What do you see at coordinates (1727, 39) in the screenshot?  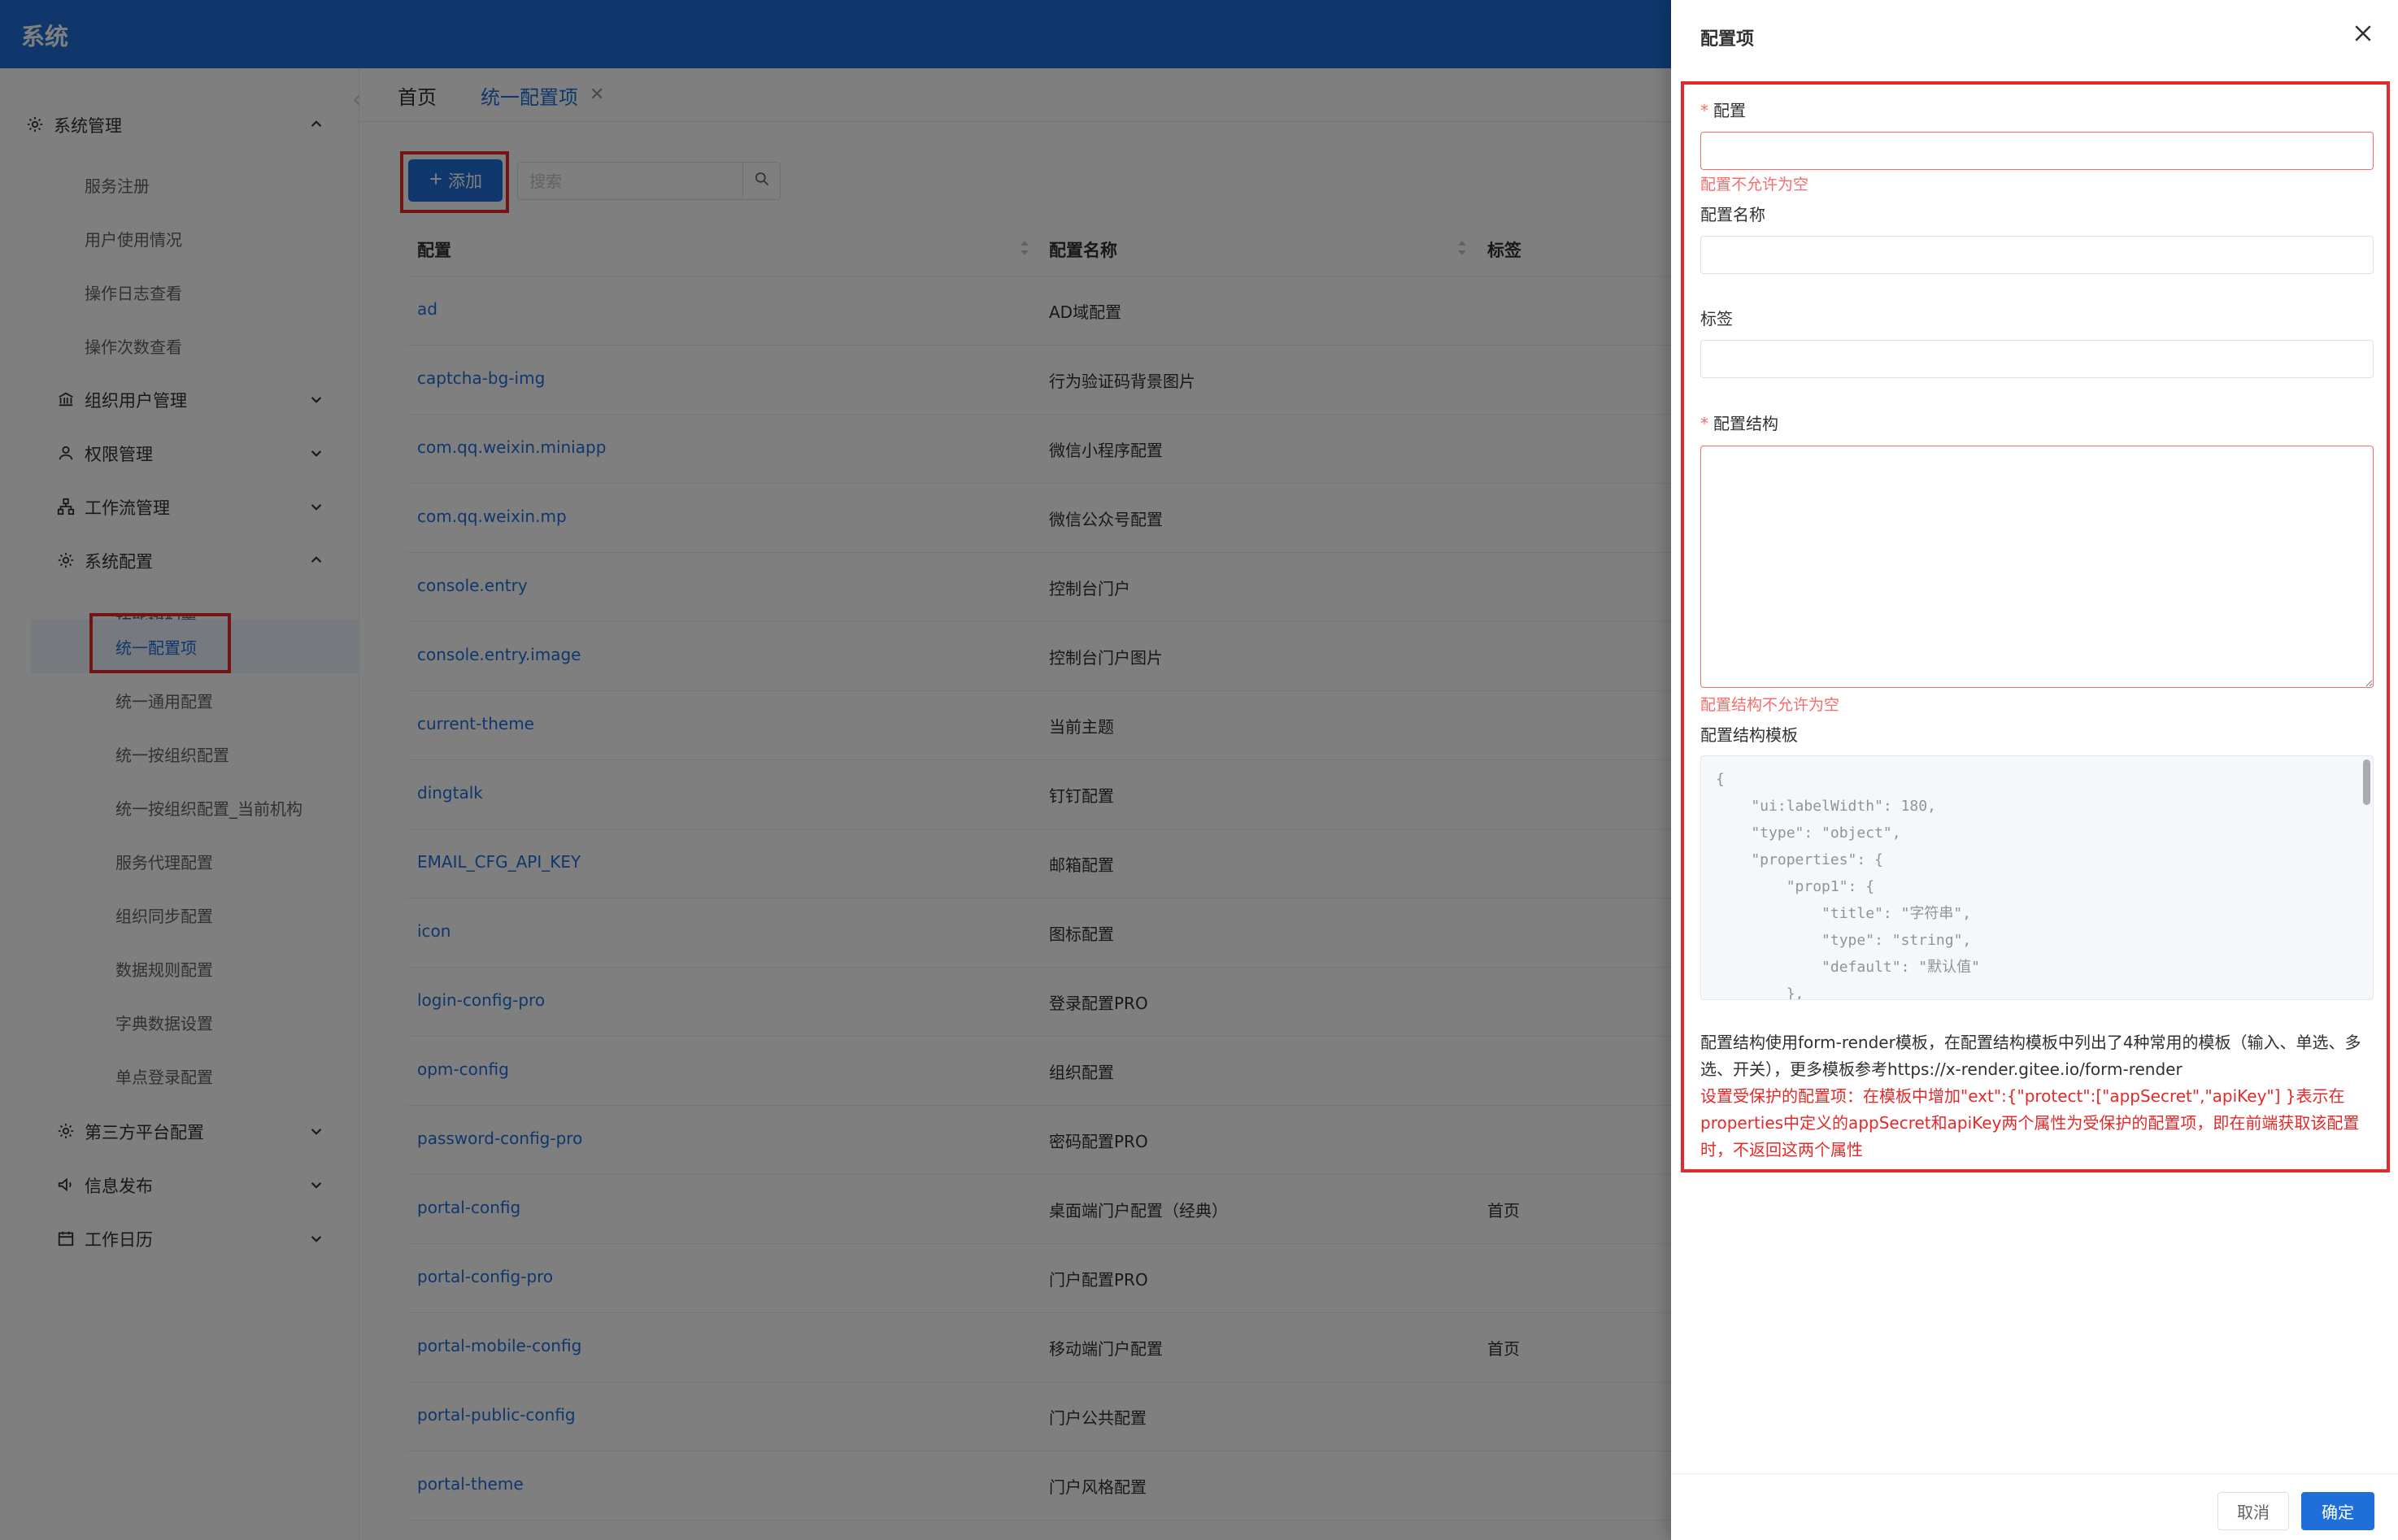 I see `drawer-title: 配置项` at bounding box center [1727, 39].